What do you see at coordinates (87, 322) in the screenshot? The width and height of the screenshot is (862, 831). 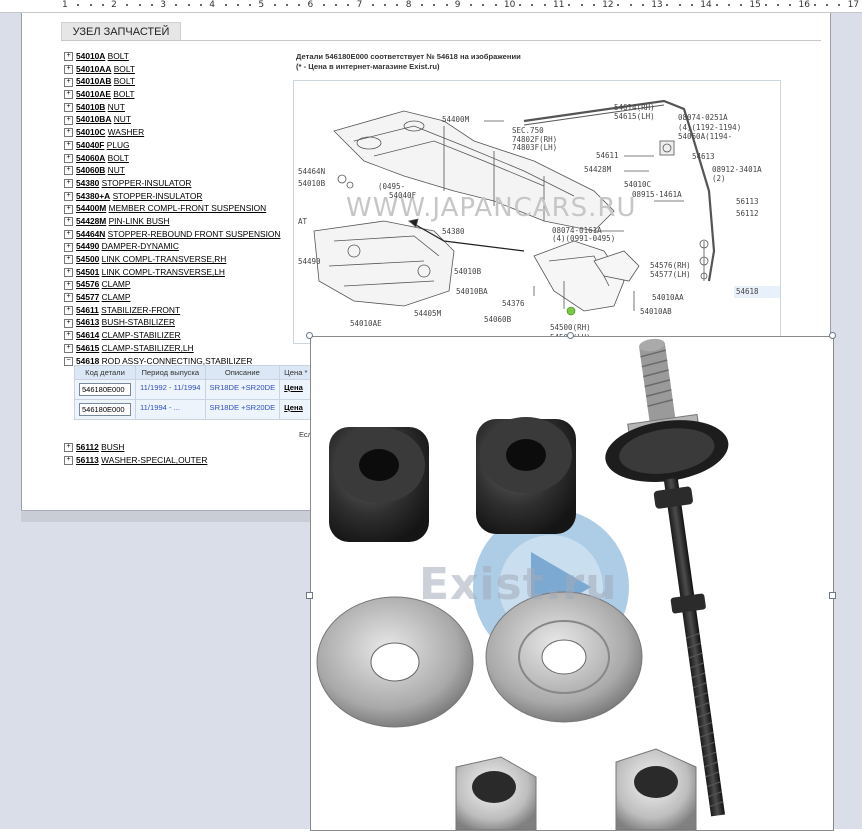 I see `tree-item-code: 54613` at bounding box center [87, 322].